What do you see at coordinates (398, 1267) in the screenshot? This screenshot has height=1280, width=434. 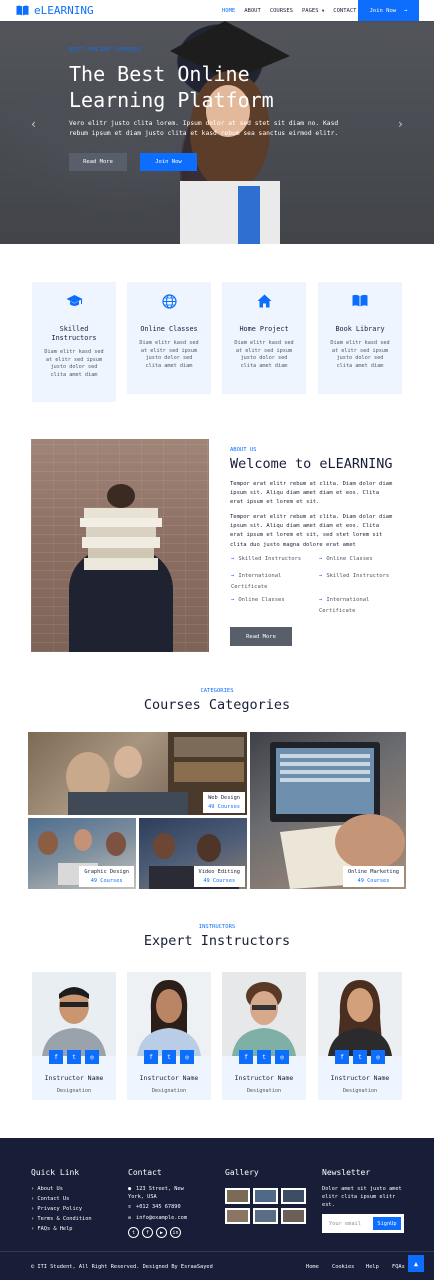 I see `footer-menu-faqs: FQAs` at bounding box center [398, 1267].